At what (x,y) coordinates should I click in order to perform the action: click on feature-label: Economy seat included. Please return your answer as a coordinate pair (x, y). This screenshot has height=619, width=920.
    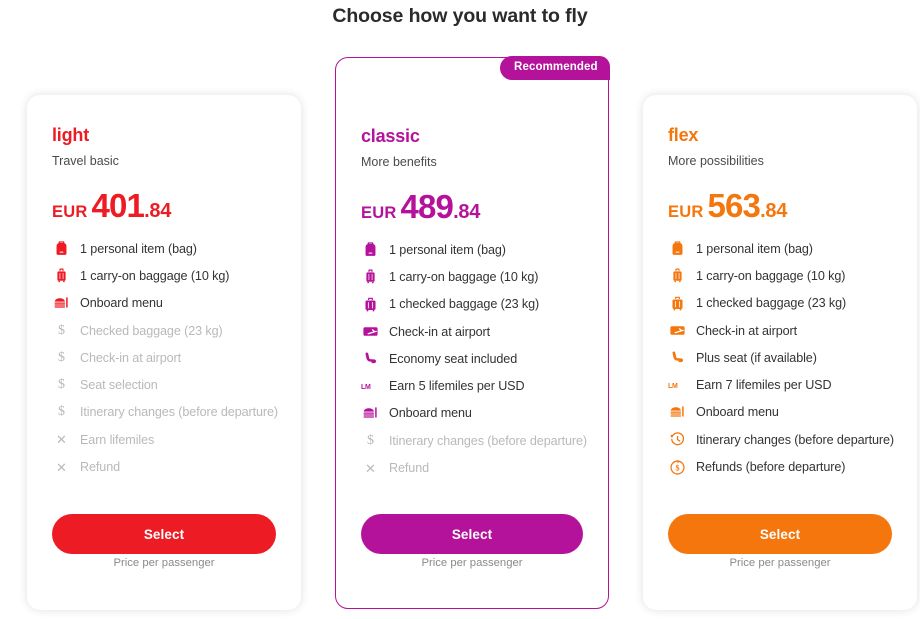
    Looking at the image, I should click on (453, 358).